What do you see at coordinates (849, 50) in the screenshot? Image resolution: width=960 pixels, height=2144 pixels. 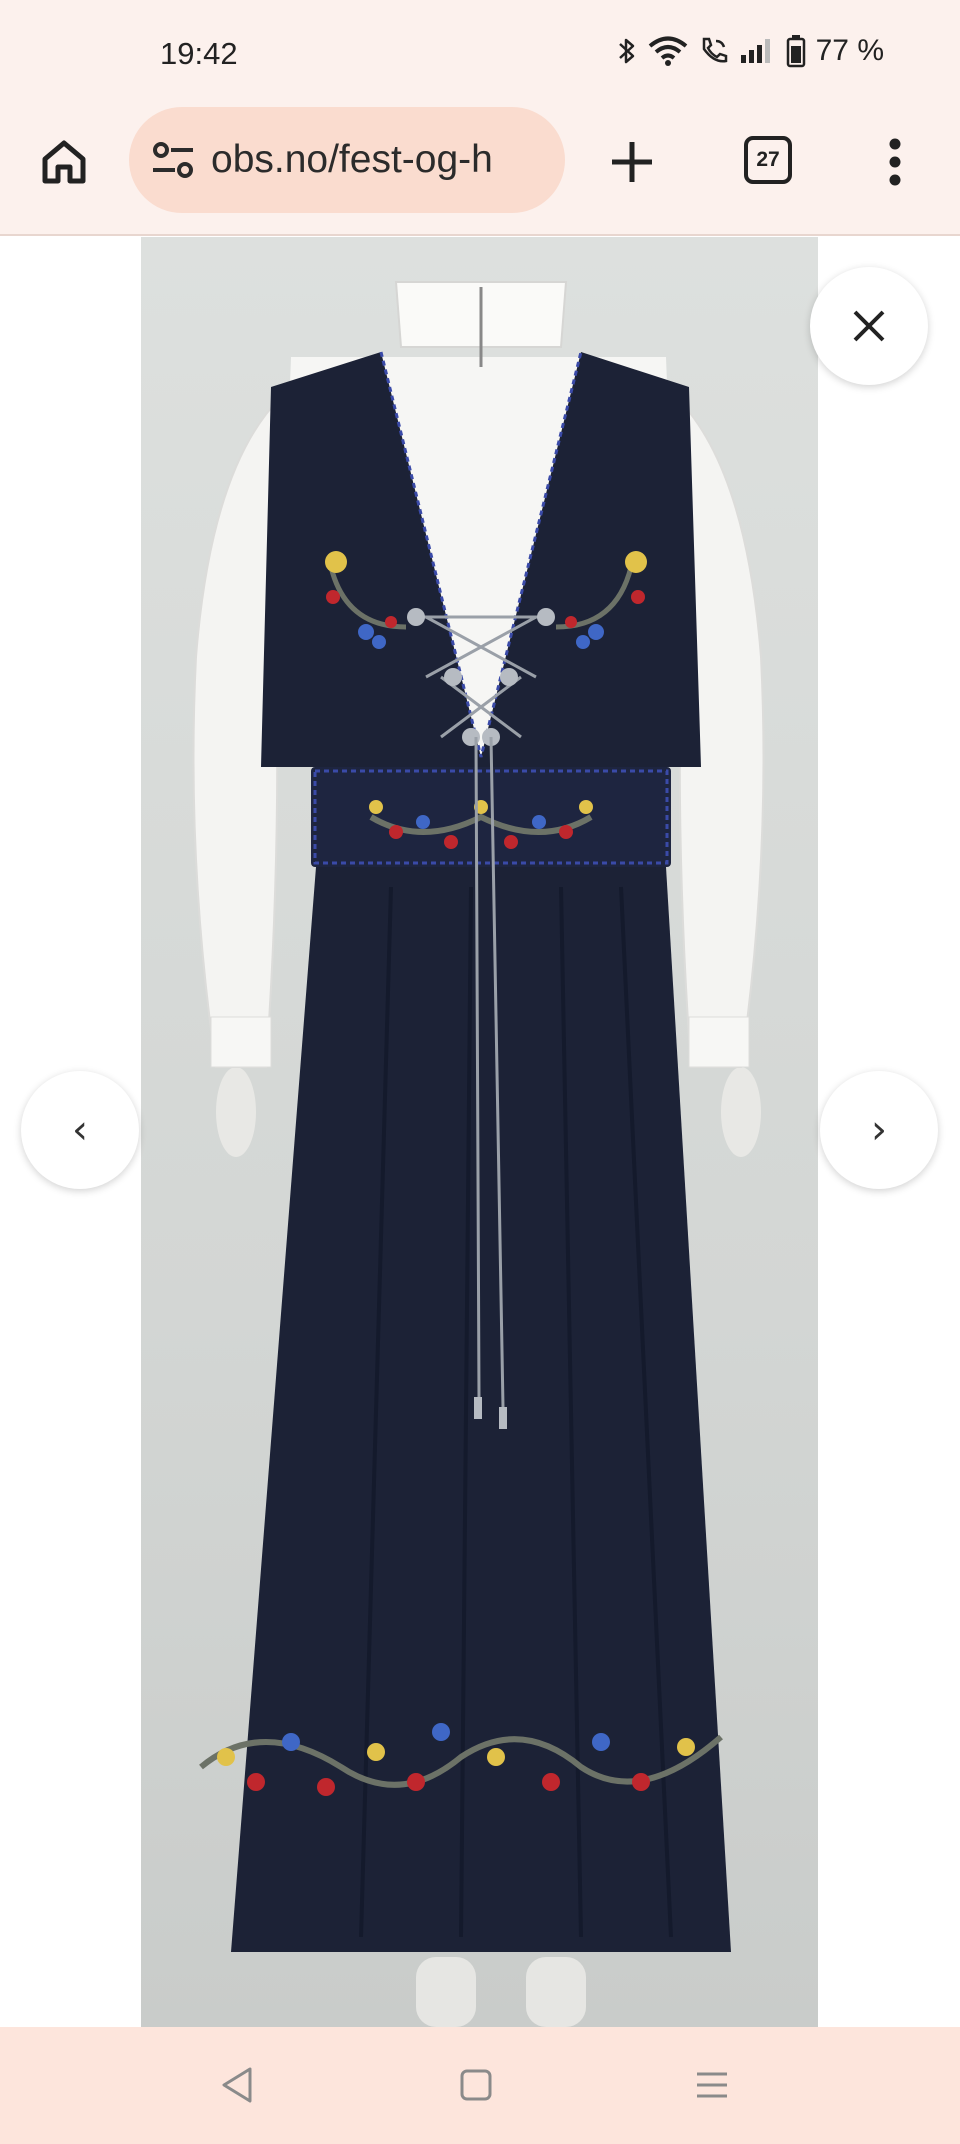 I see `battery-percent: 77 %` at bounding box center [849, 50].